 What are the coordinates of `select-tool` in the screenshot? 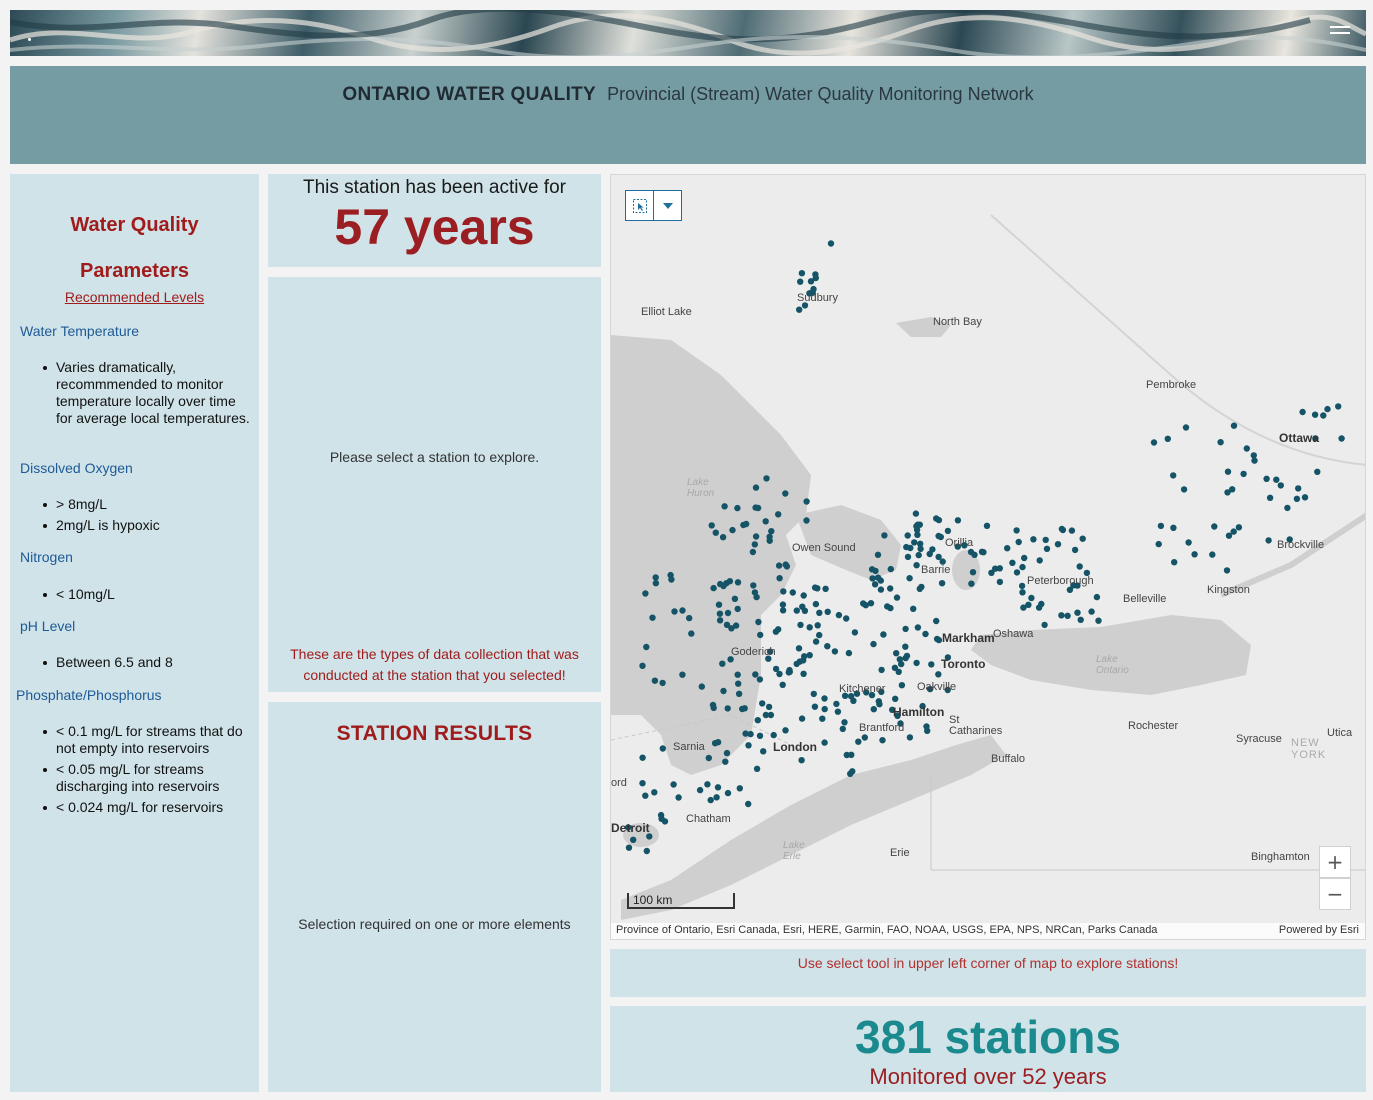 It's located at (653, 205).